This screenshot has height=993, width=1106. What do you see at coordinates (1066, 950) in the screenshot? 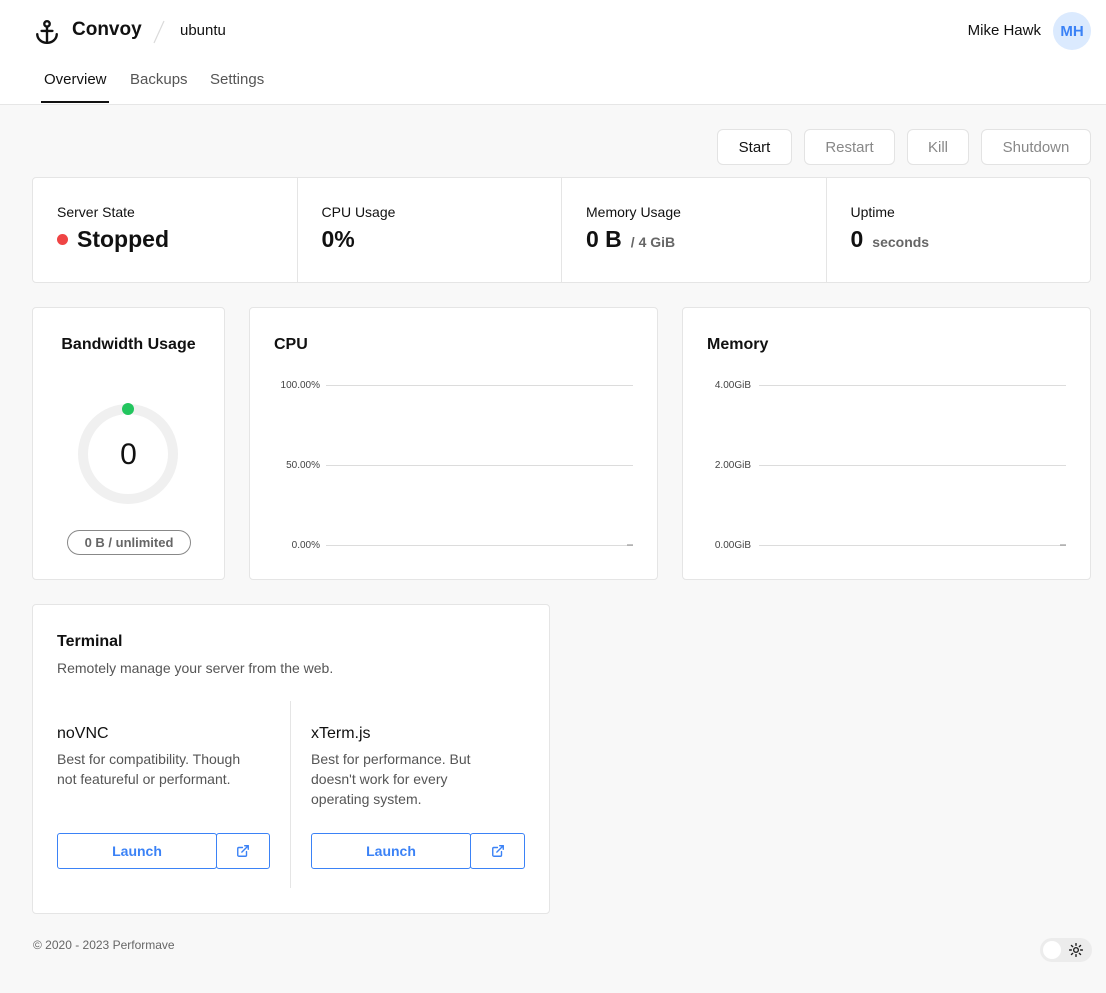
I see `theme-toggle` at bounding box center [1066, 950].